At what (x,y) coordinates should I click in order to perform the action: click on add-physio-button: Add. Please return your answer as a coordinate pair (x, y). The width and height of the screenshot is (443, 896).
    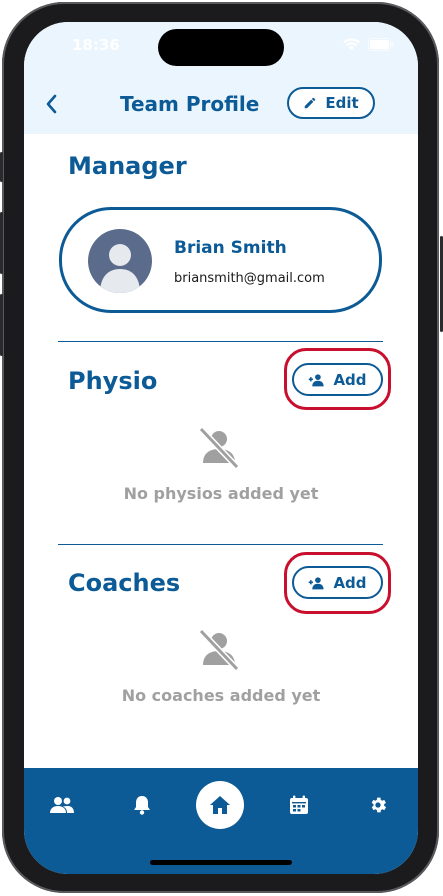
    Looking at the image, I should click on (337, 379).